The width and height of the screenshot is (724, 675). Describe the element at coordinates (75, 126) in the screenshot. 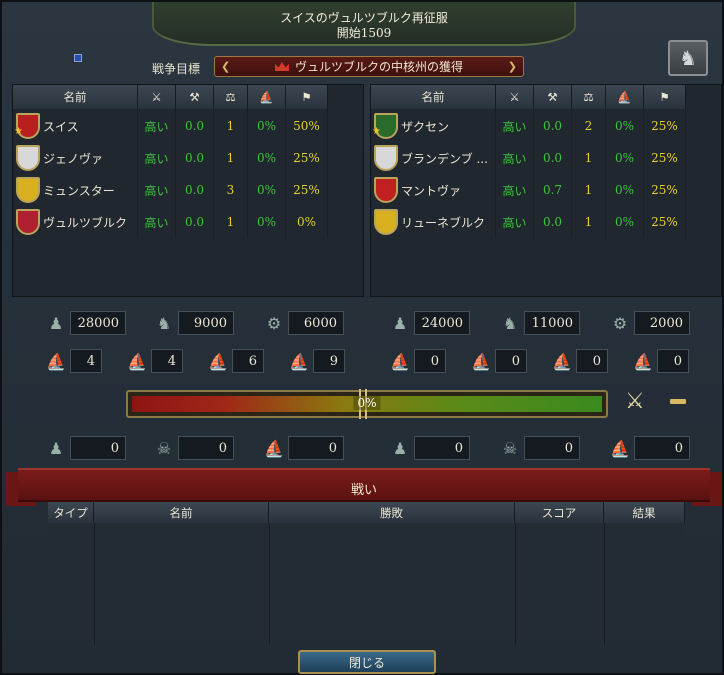

I see `participant-name: ★ スイス` at that location.